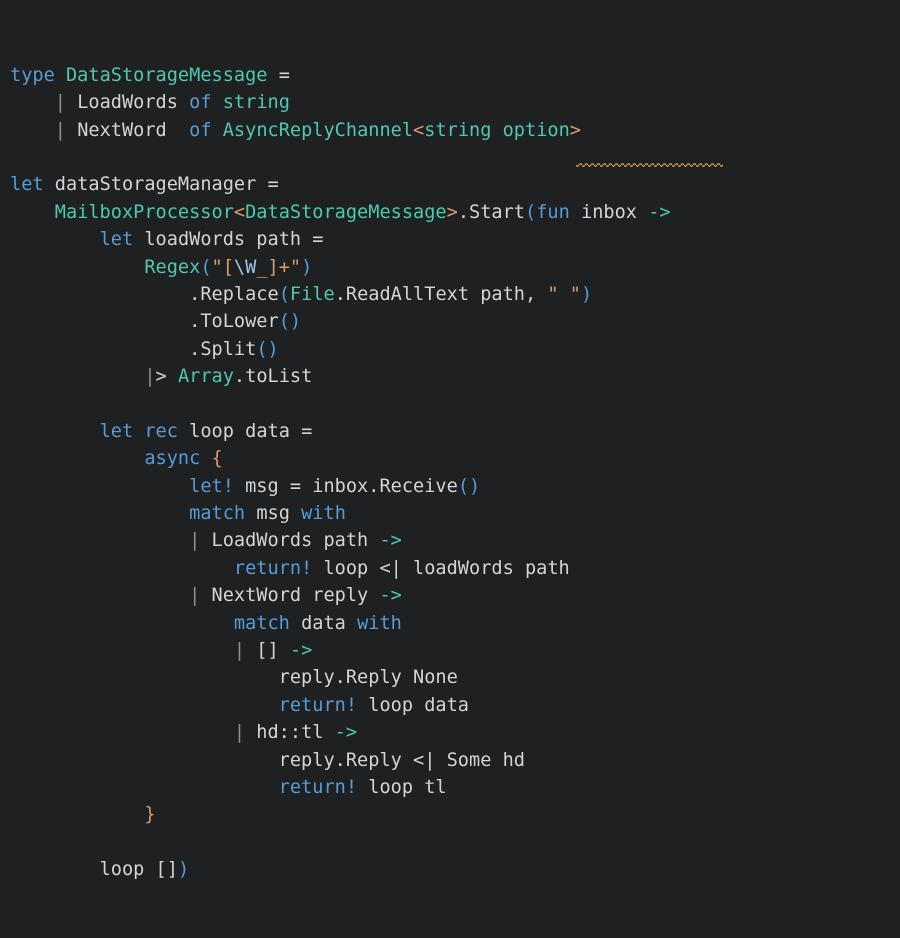 The height and width of the screenshot is (938, 900). I want to click on code-line: reply.Reply None, so click(455, 677).